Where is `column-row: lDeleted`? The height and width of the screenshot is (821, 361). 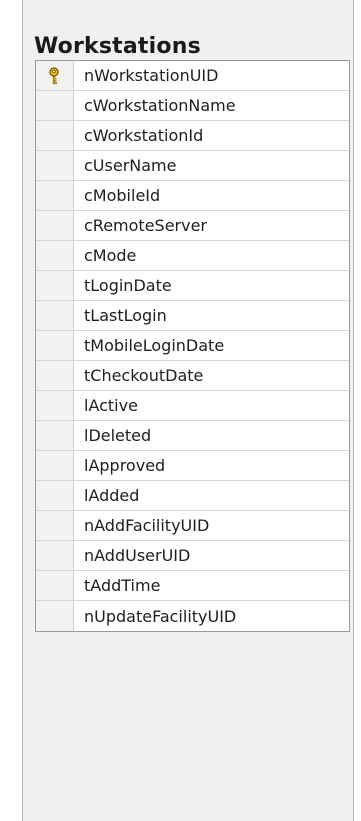
column-row: lDeleted is located at coordinates (192, 436).